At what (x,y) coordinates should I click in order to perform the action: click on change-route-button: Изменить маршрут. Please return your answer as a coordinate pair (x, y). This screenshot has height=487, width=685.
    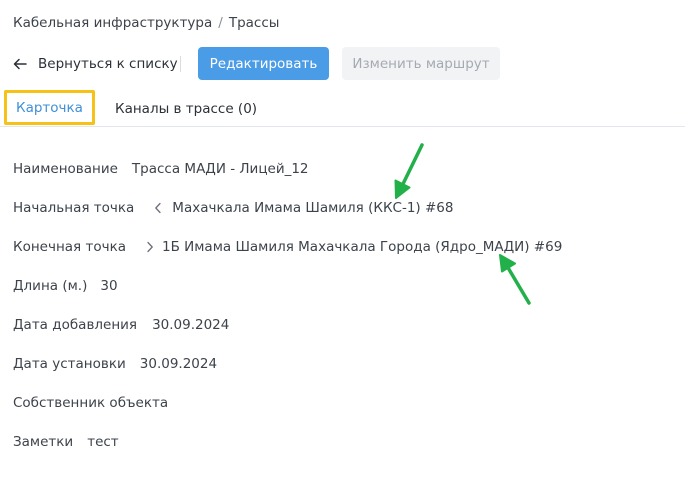
    Looking at the image, I should click on (421, 63).